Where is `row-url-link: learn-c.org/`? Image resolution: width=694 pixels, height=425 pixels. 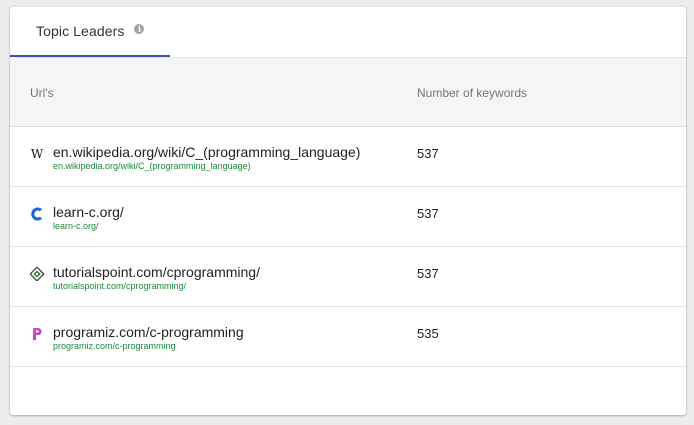
row-url-link: learn-c.org/ is located at coordinates (88, 212).